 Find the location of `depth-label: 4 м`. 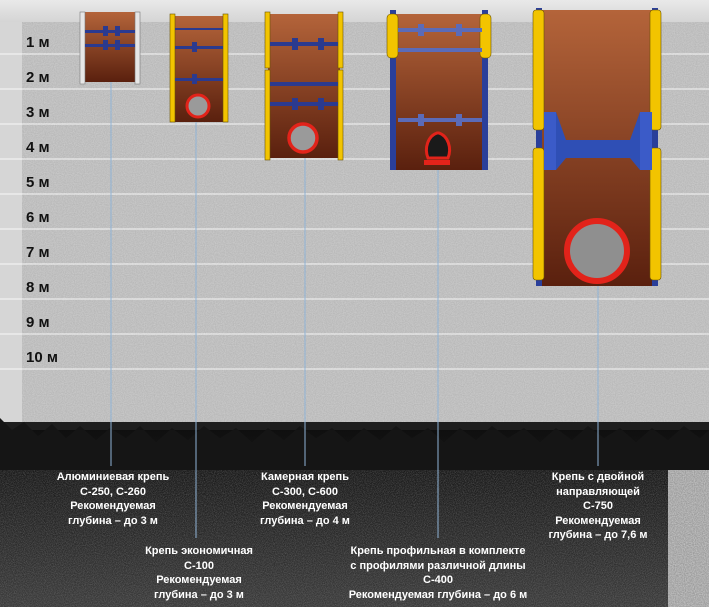

depth-label: 4 м is located at coordinates (38, 147).